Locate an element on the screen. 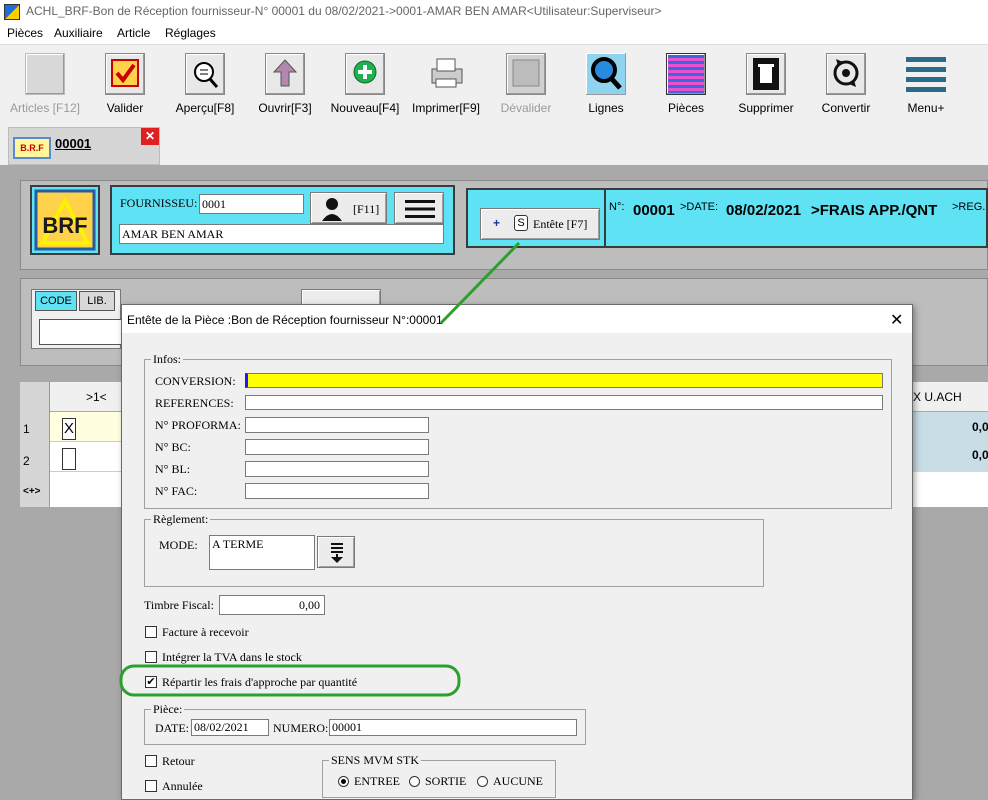 The image size is (988, 800). close-icon: ✕ is located at coordinates (896, 320).